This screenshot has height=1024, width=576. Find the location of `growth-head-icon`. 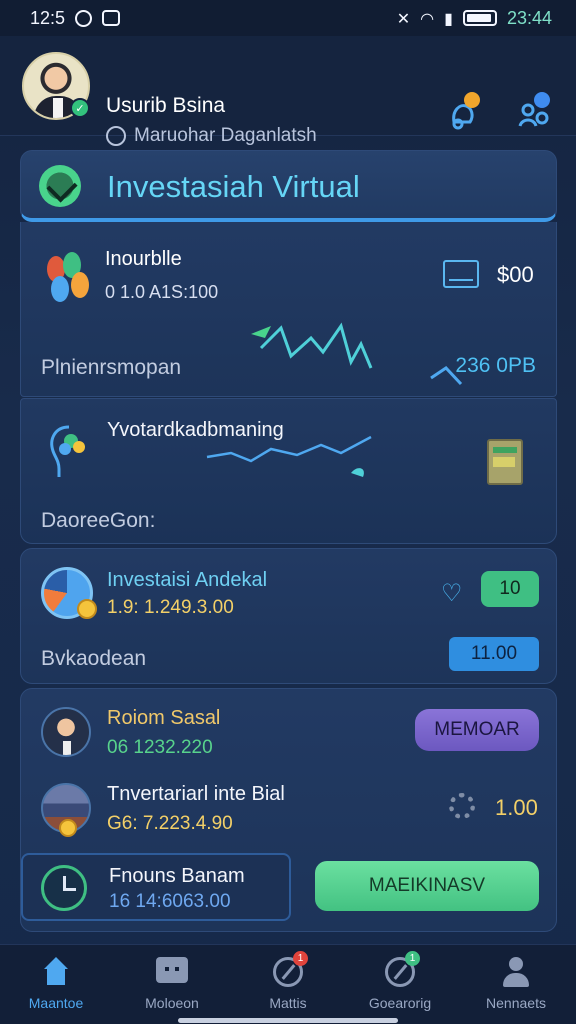

growth-head-icon is located at coordinates (67, 451).